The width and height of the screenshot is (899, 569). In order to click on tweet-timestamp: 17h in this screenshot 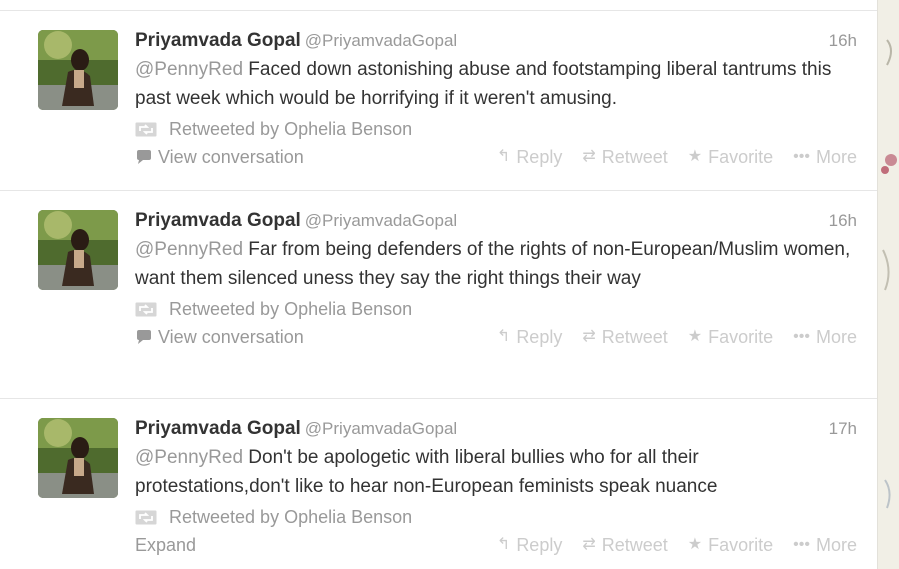, I will do `click(843, 428)`.